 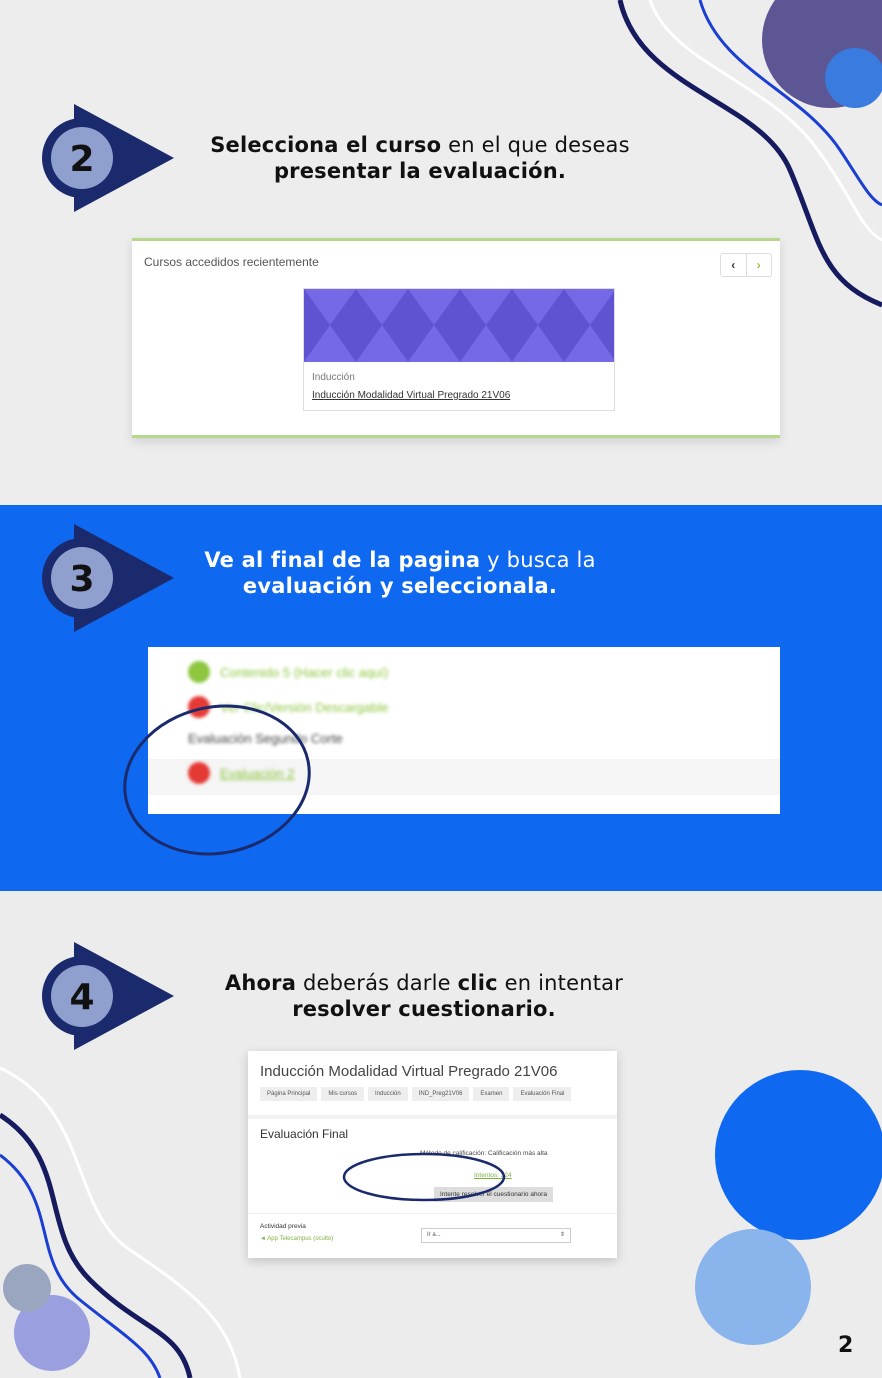 I want to click on chevron-left-icon: ‹, so click(x=734, y=265).